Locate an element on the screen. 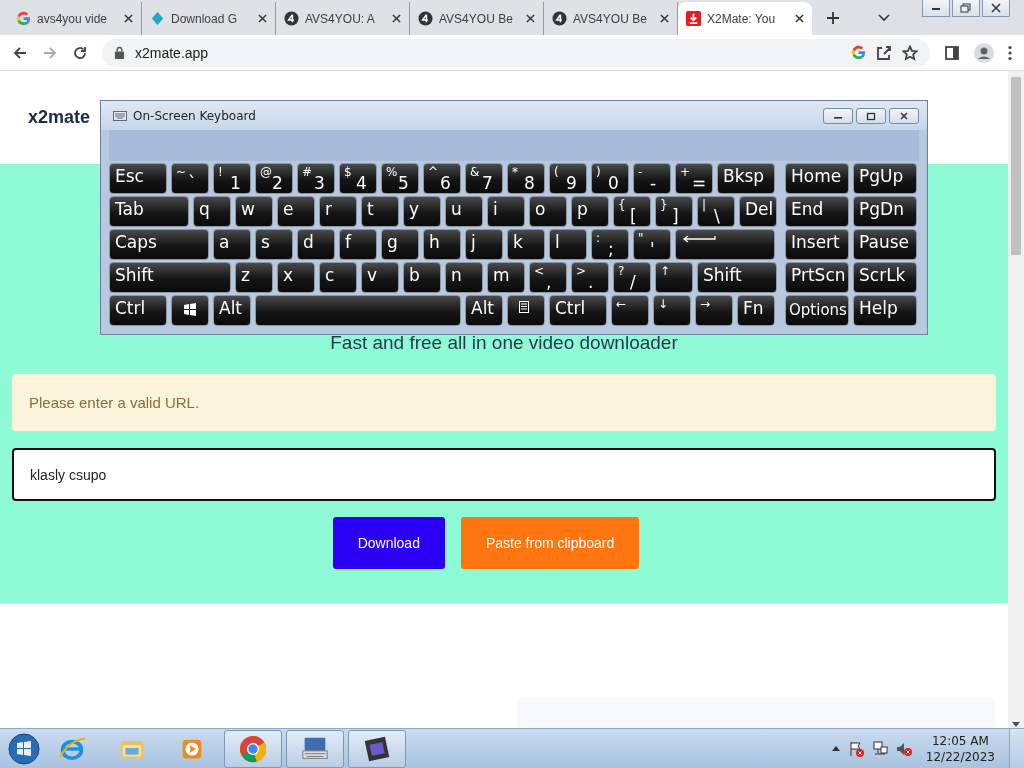 This screenshot has width=1024, height=768. keyboard-key: ↓ is located at coordinates (672, 310).